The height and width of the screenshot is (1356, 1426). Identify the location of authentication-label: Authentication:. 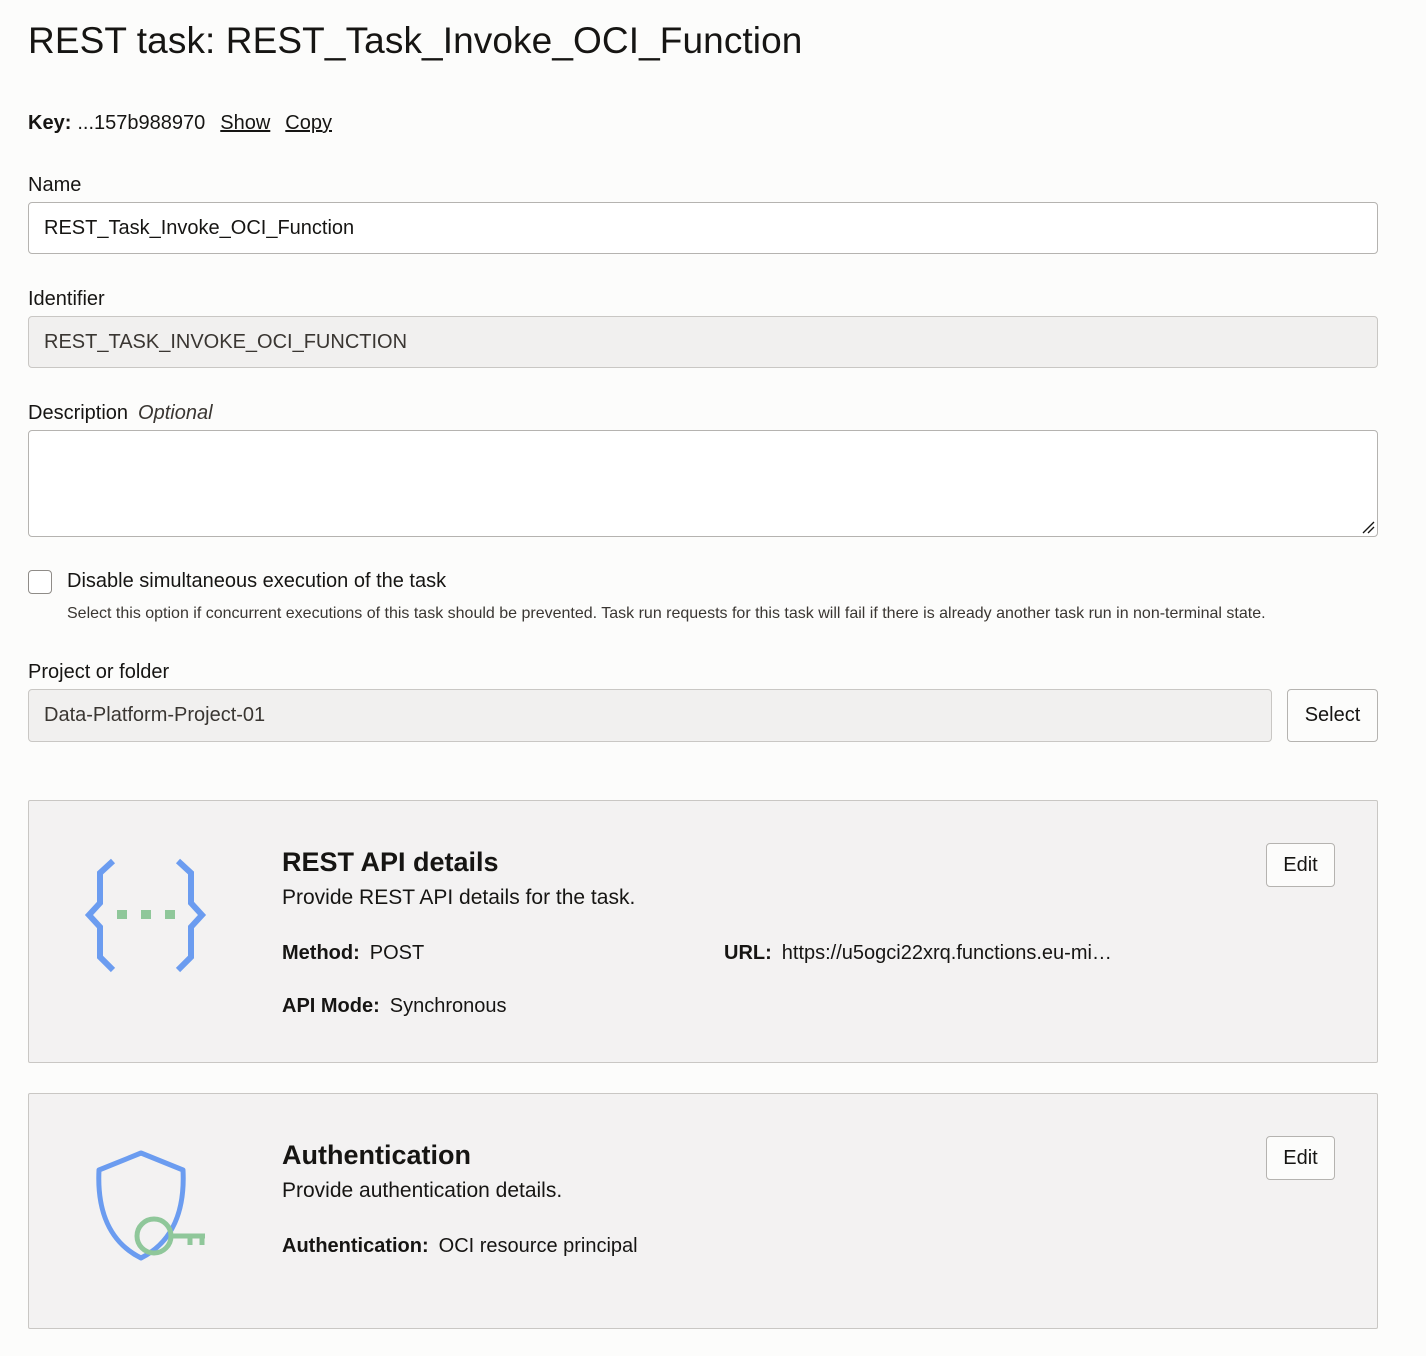
(355, 1246).